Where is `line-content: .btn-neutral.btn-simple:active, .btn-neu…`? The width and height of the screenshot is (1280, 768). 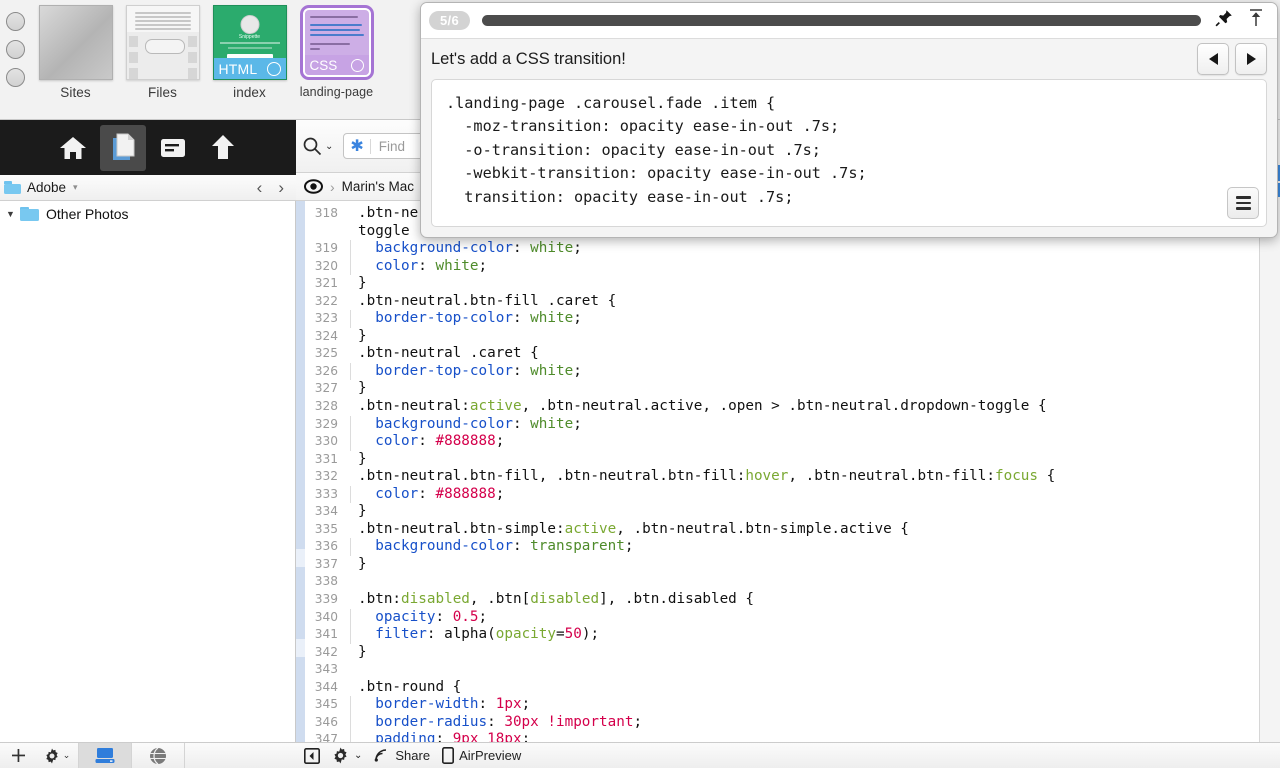
line-content: .btn-neutral.btn-simple:active, .btn-neu… is located at coordinates (629, 530).